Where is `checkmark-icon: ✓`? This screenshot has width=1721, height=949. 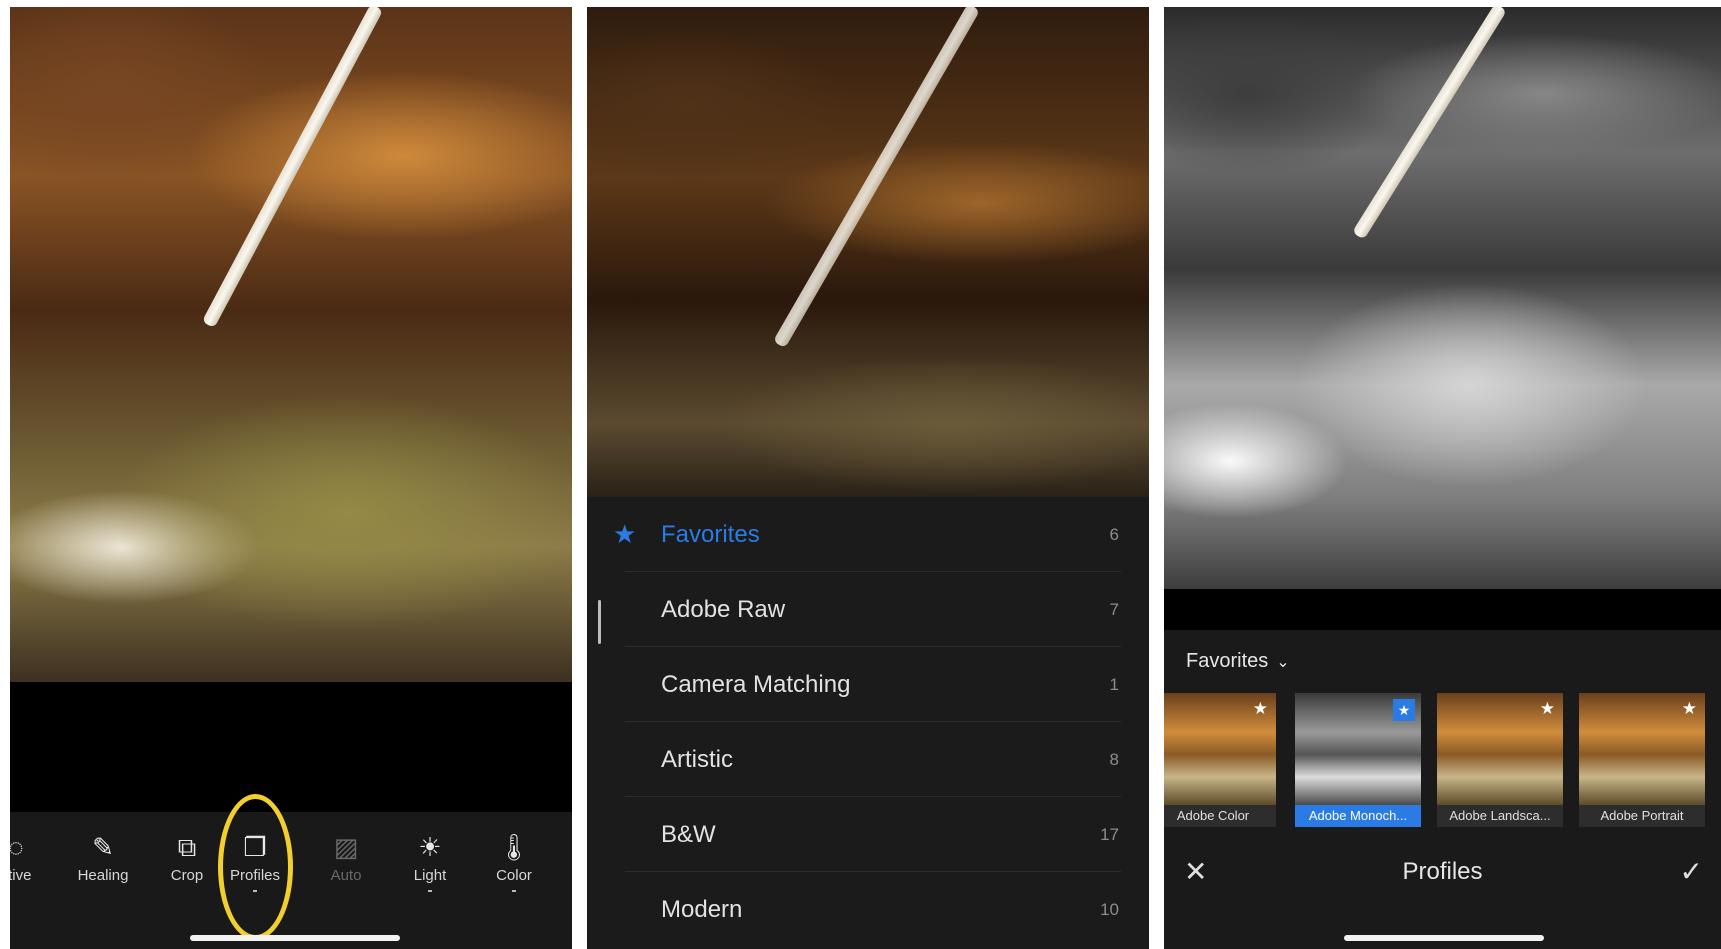
checkmark-icon: ✓ is located at coordinates (1691, 872).